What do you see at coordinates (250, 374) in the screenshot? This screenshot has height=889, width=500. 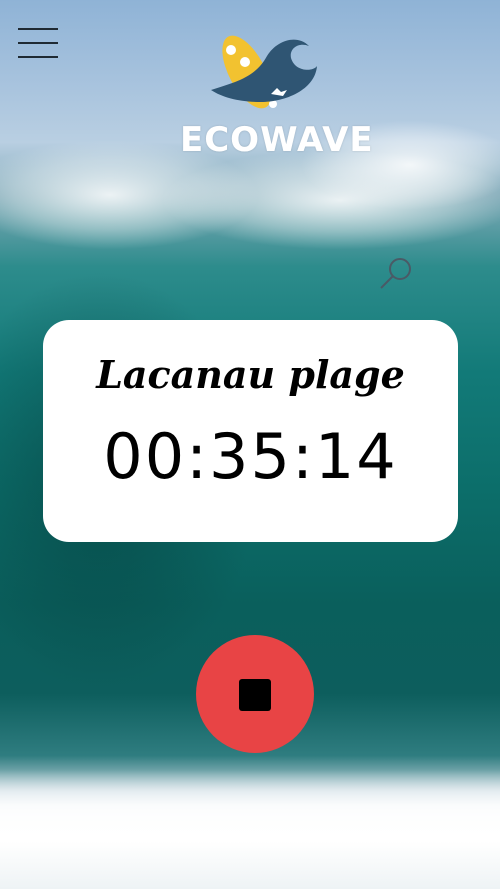 I see `spot-name: Lacanau plage` at bounding box center [250, 374].